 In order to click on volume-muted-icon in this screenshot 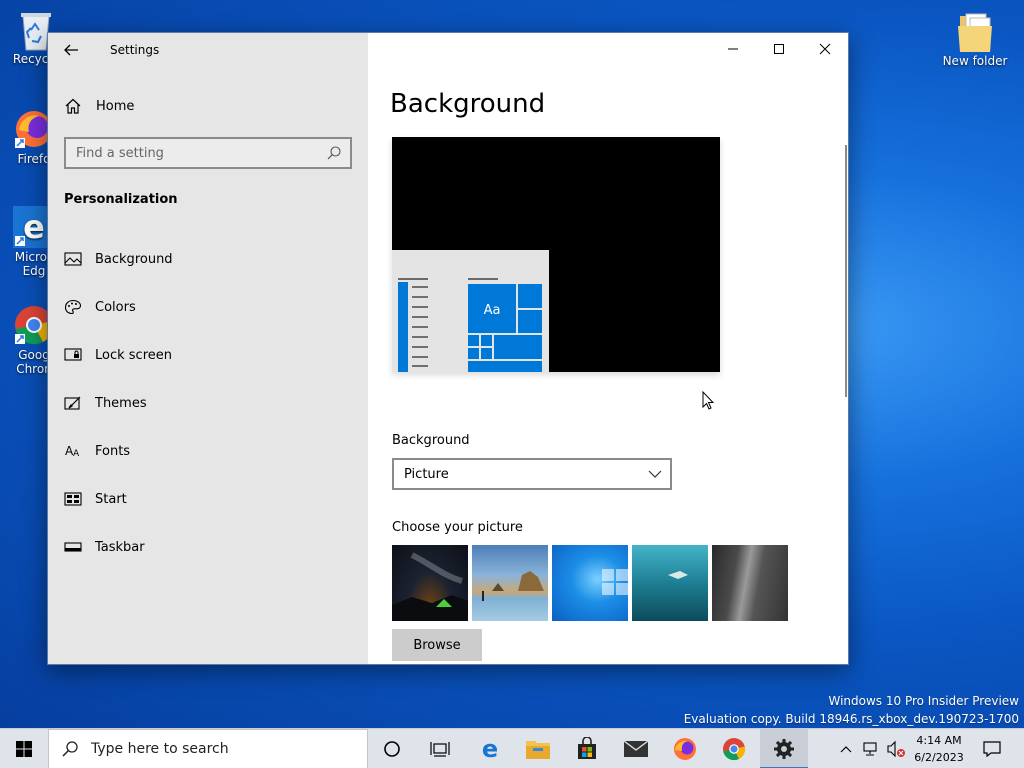, I will do `click(896, 749)`.